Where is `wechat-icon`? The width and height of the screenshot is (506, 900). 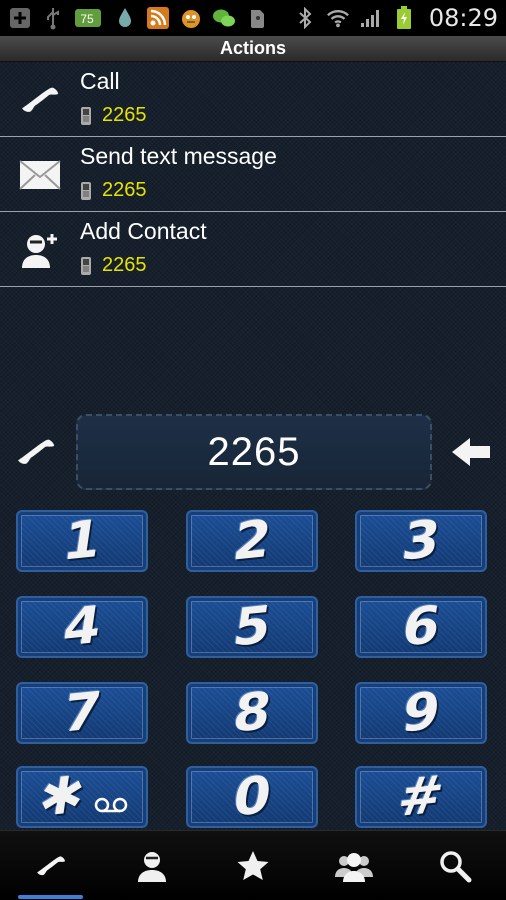 wechat-icon is located at coordinates (224, 18).